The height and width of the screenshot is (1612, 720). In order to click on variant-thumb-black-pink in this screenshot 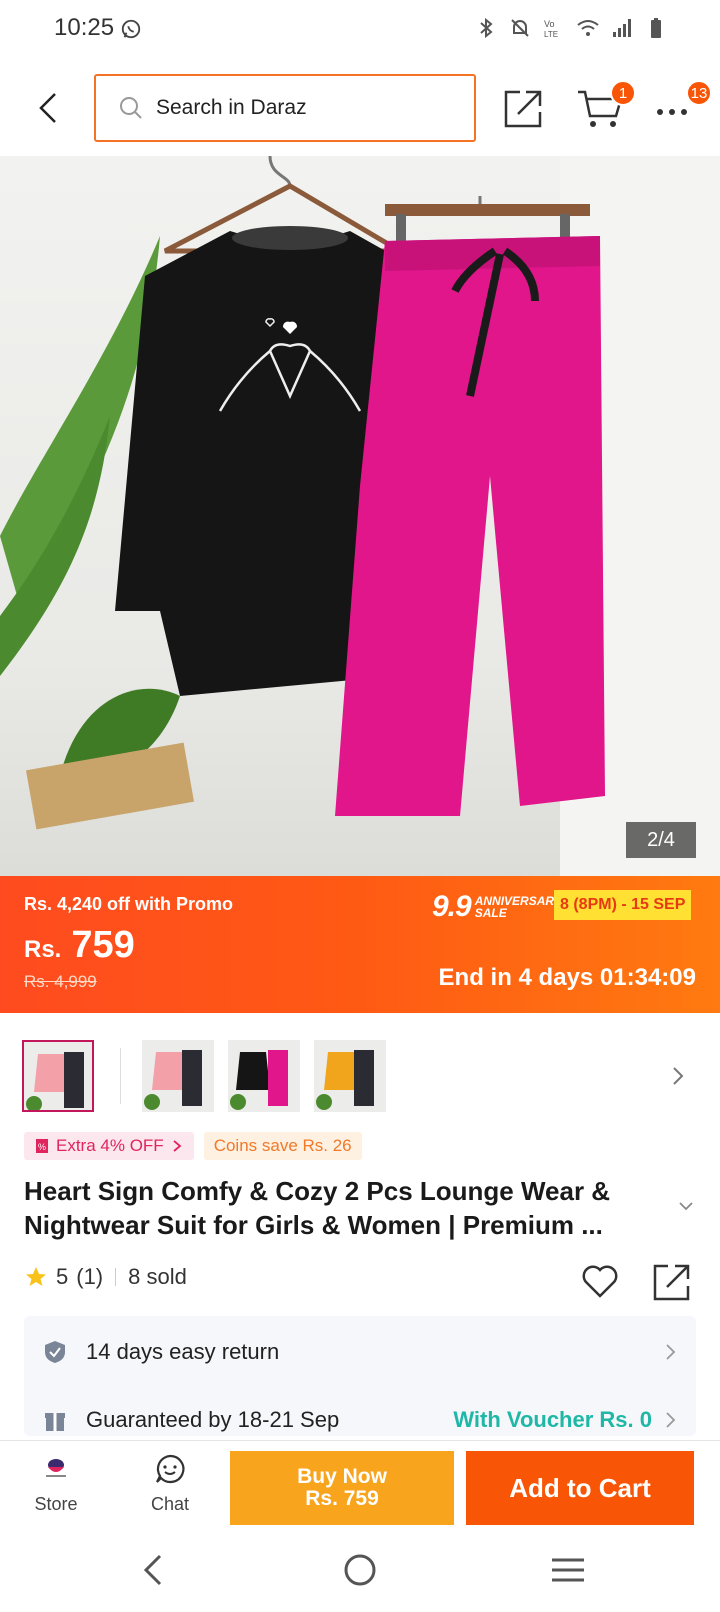, I will do `click(264, 1076)`.